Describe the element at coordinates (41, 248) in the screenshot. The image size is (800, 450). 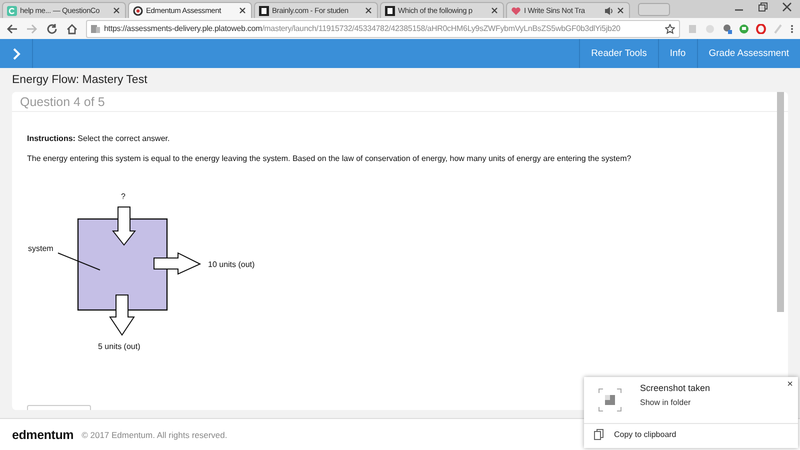
I see `system-label: system` at that location.